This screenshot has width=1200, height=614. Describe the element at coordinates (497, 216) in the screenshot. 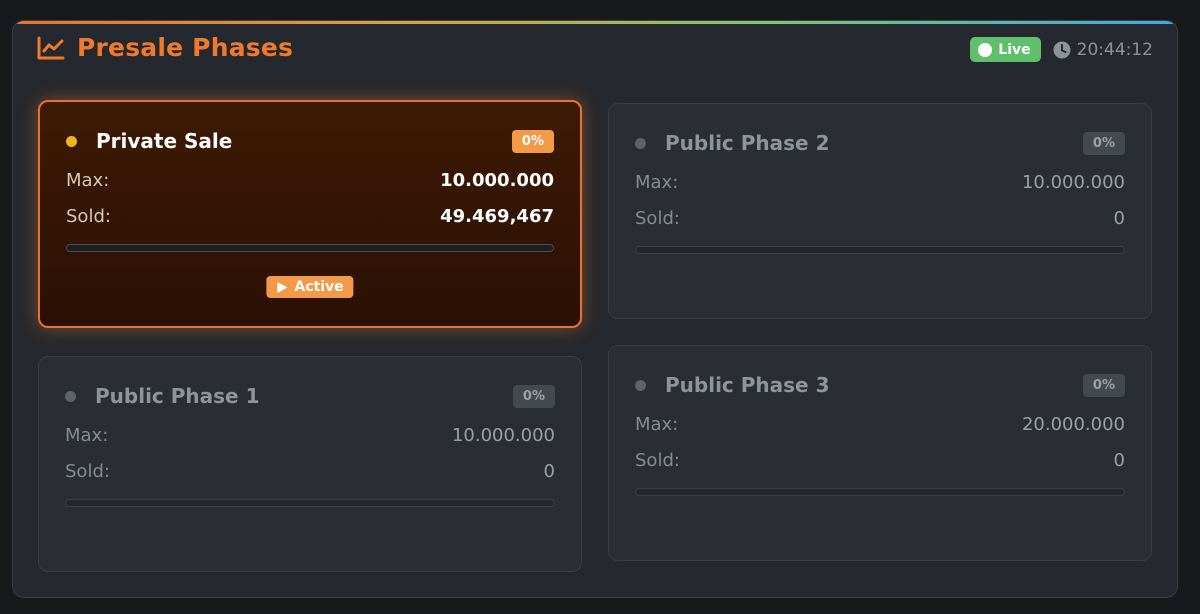

I see `sold-value: 49.469,467` at that location.